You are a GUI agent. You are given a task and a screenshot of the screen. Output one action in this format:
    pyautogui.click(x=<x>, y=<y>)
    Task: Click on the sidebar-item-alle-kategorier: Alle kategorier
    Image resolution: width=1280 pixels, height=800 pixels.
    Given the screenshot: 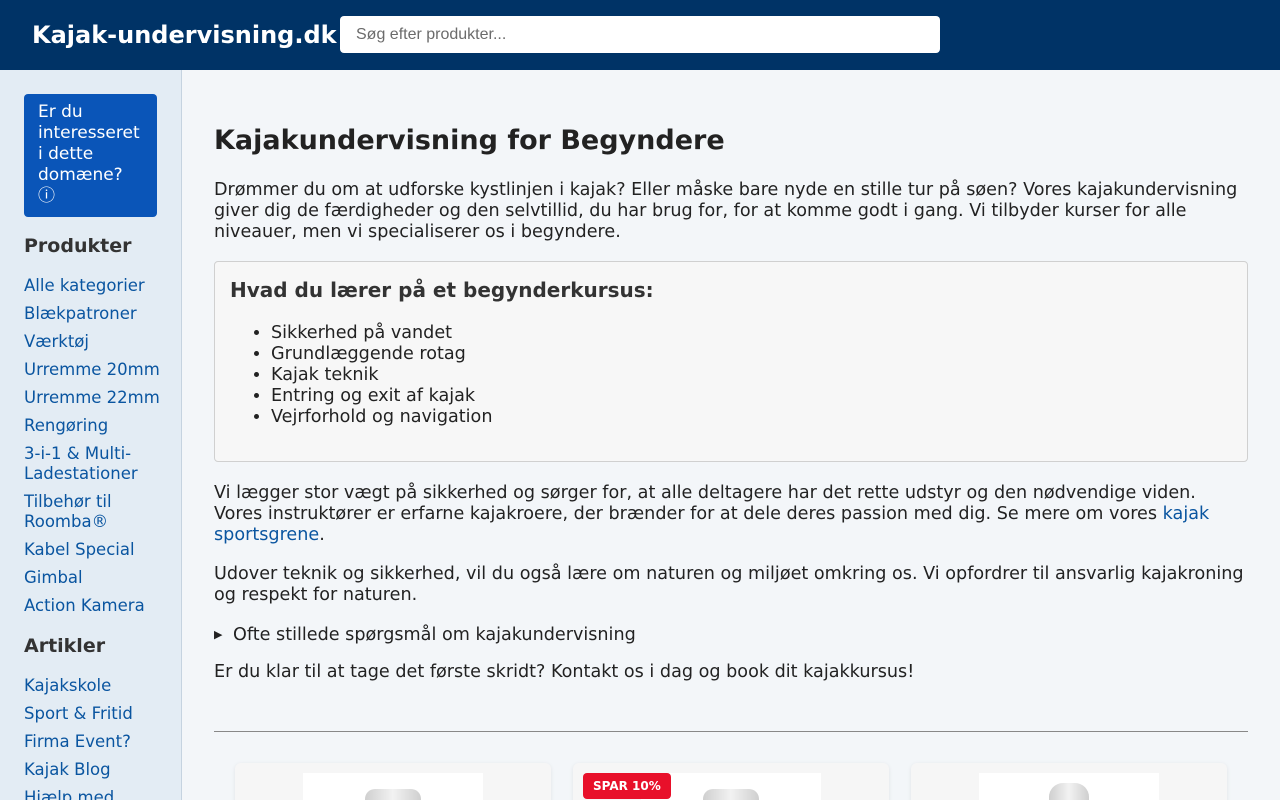 What is the action you would take?
    pyautogui.click(x=99, y=286)
    